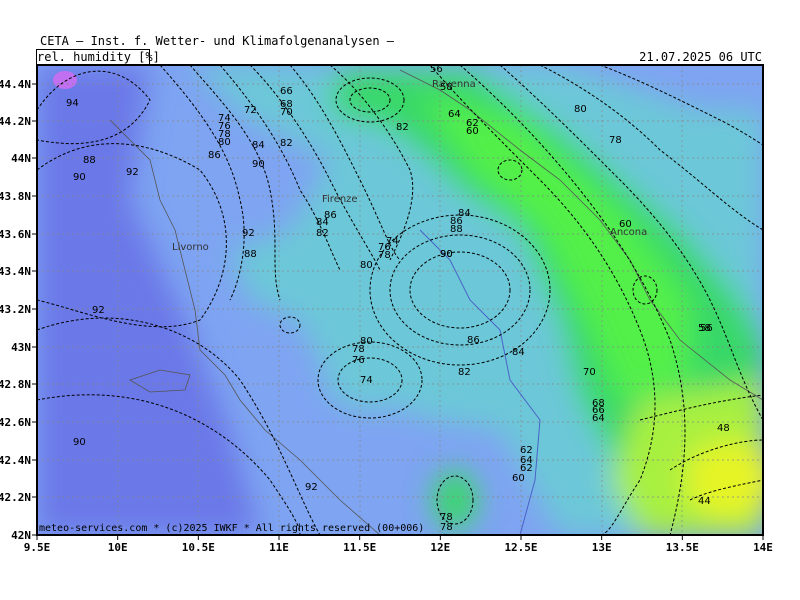 The width and height of the screenshot is (800, 600). What do you see at coordinates (706, 328) in the screenshot?
I see `contour-label: 56` at bounding box center [706, 328].